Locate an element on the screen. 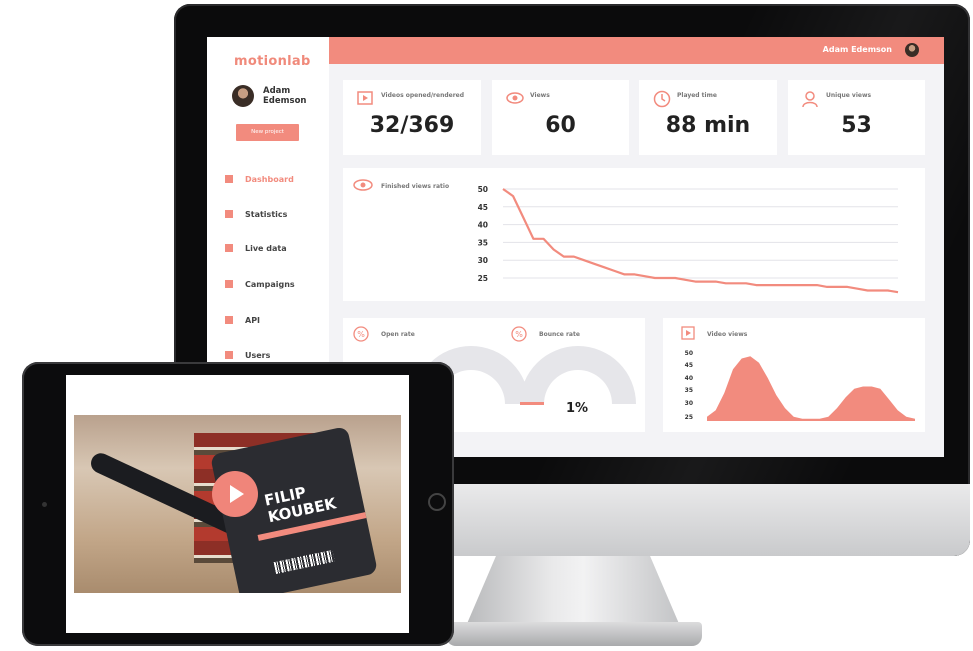 This screenshot has width=973, height=651. sidebar-item-label: Campaigns is located at coordinates (270, 284).